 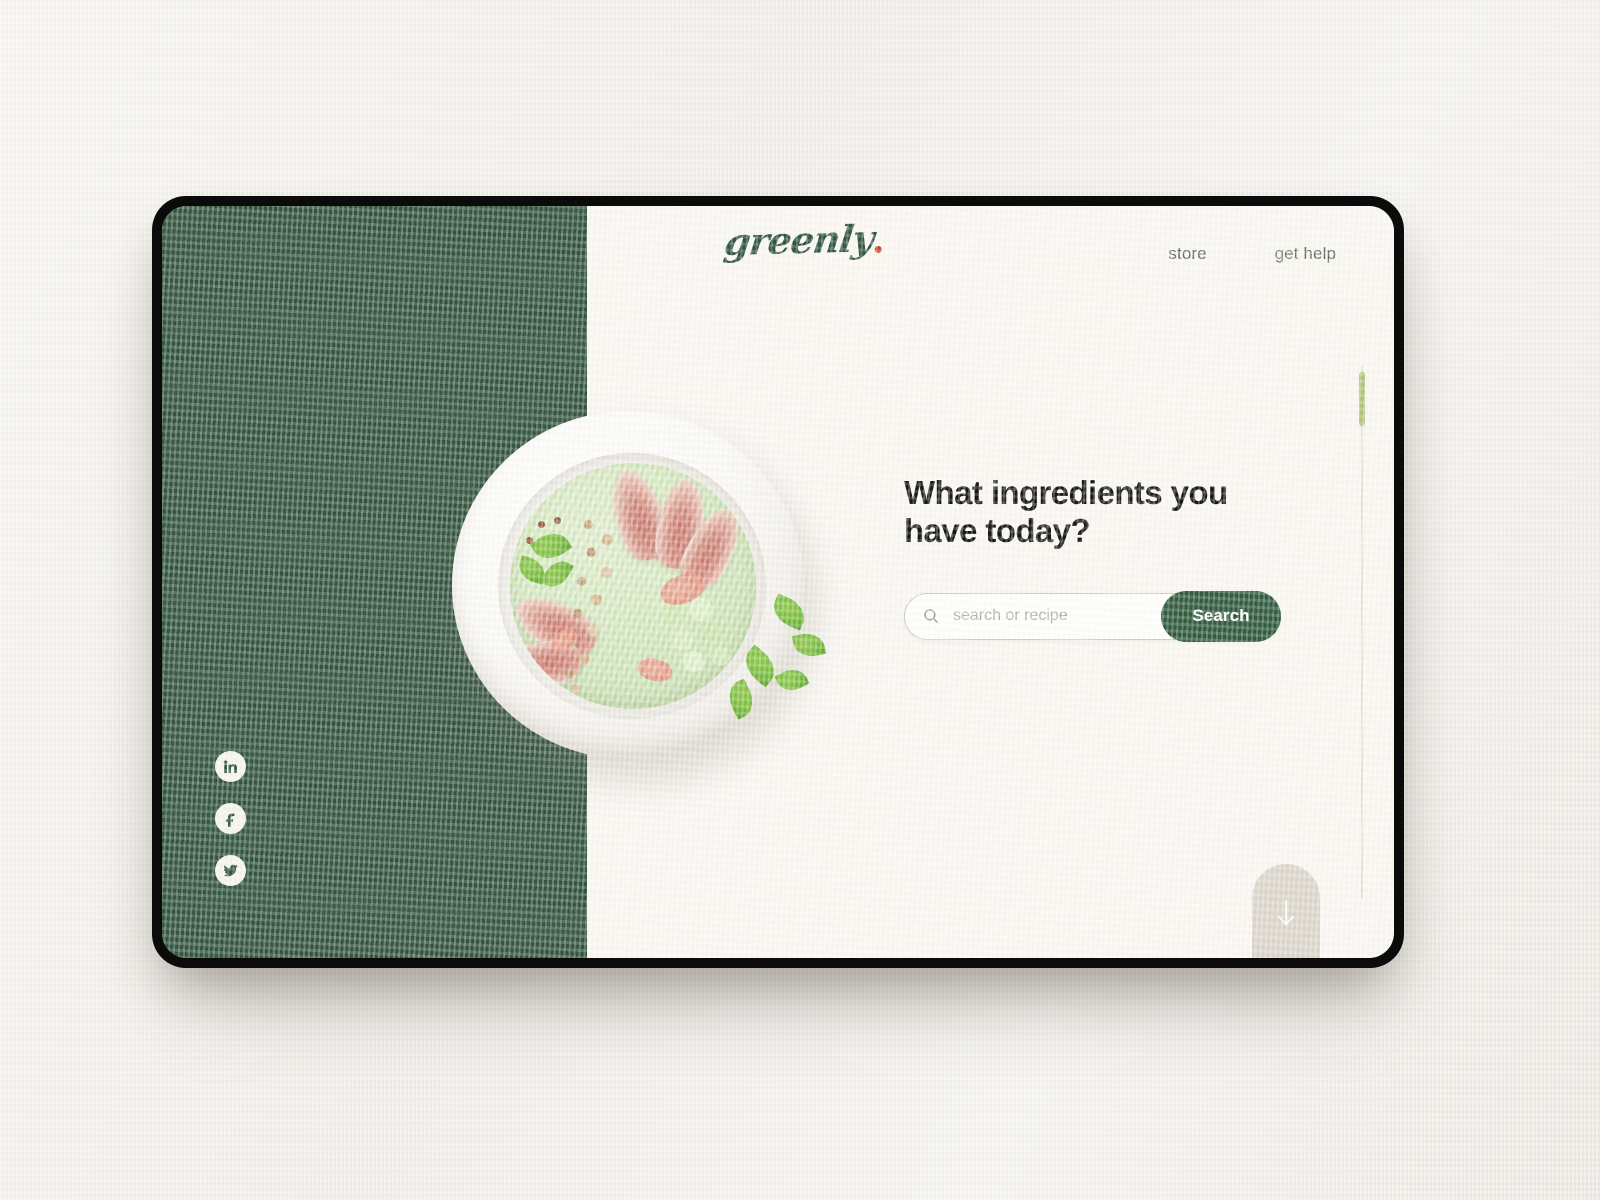 I want to click on scrollbar-thumb, so click(x=1362, y=399).